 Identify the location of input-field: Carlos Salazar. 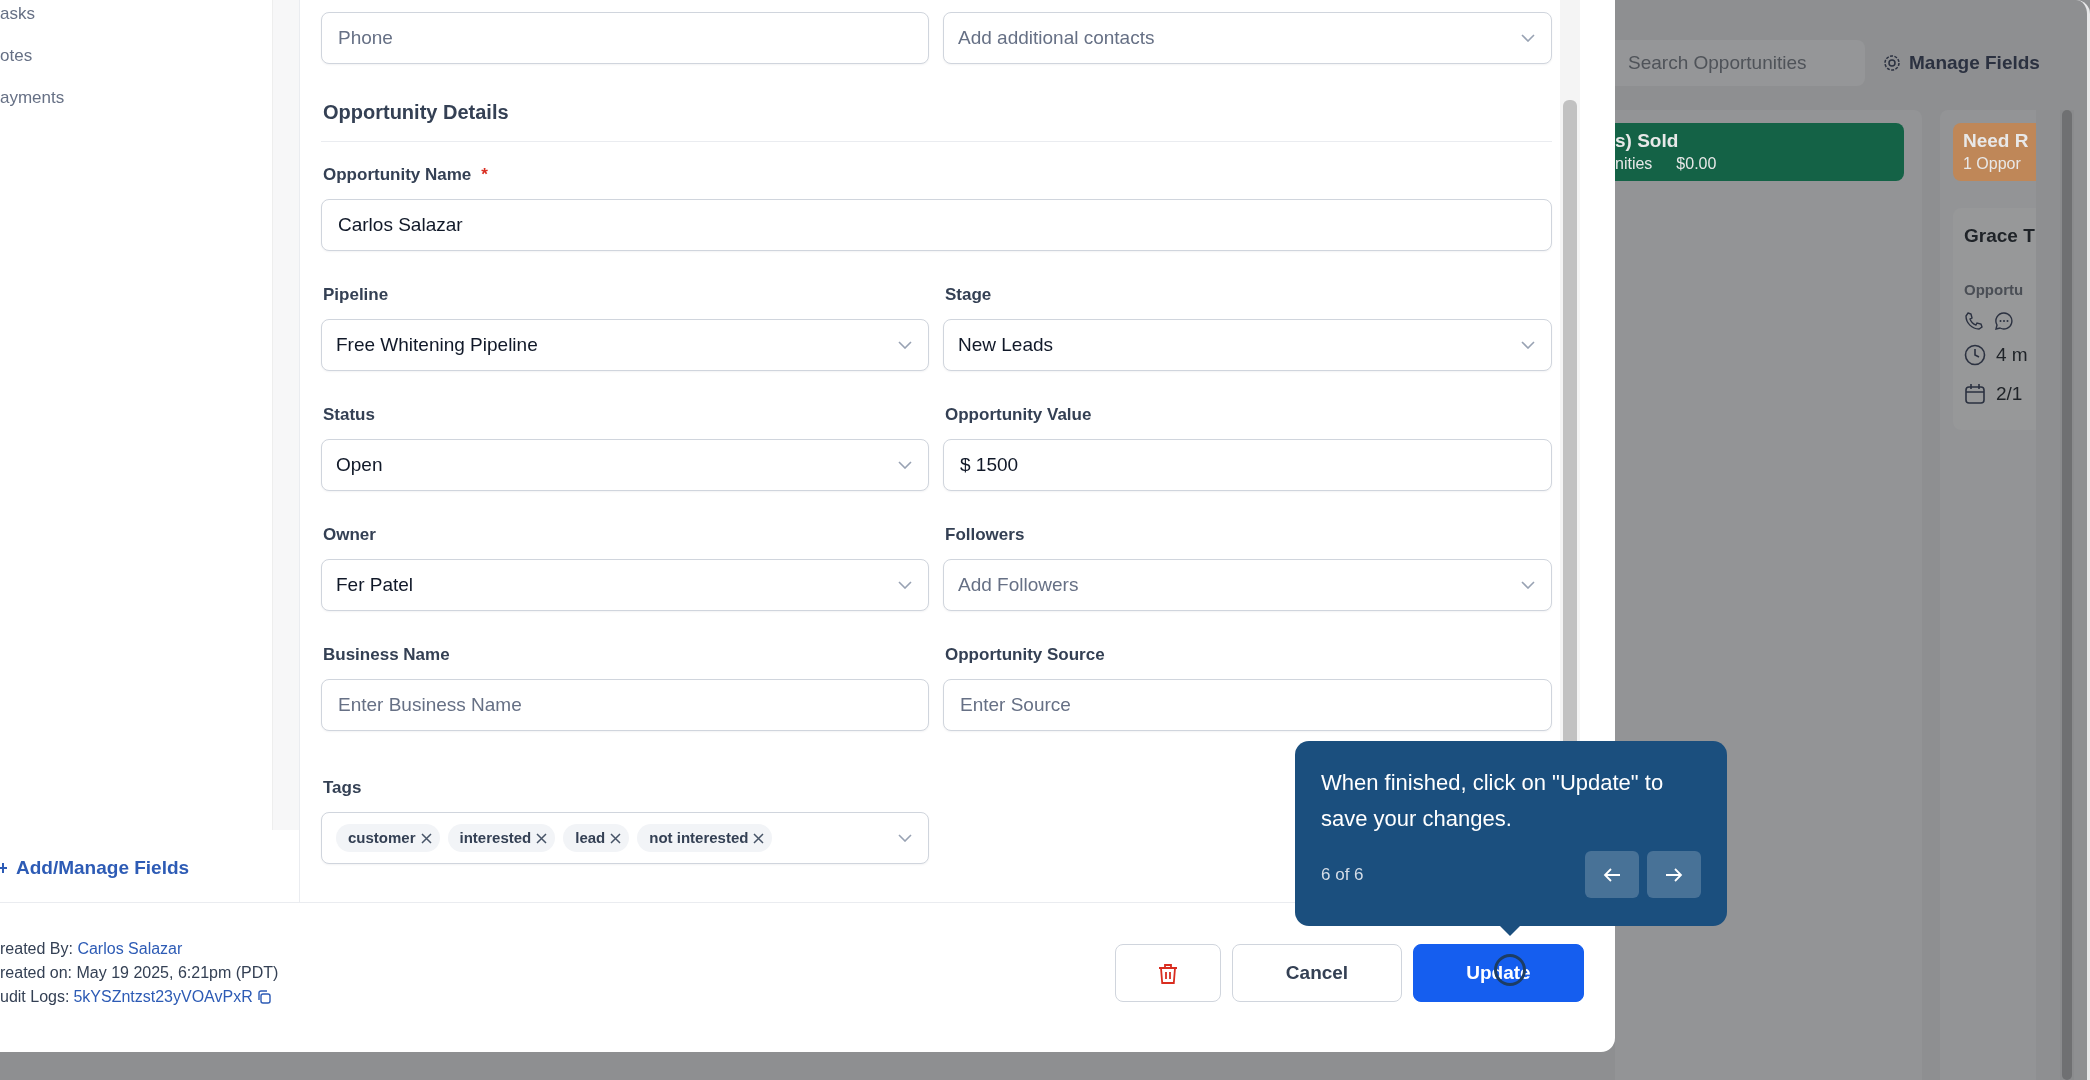
(936, 225).